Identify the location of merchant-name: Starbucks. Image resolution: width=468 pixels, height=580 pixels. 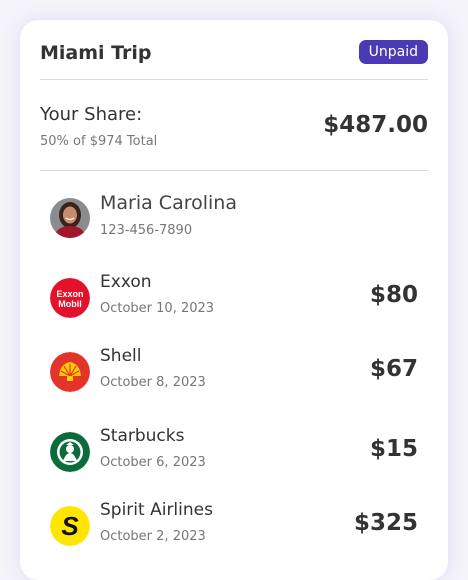
(142, 436).